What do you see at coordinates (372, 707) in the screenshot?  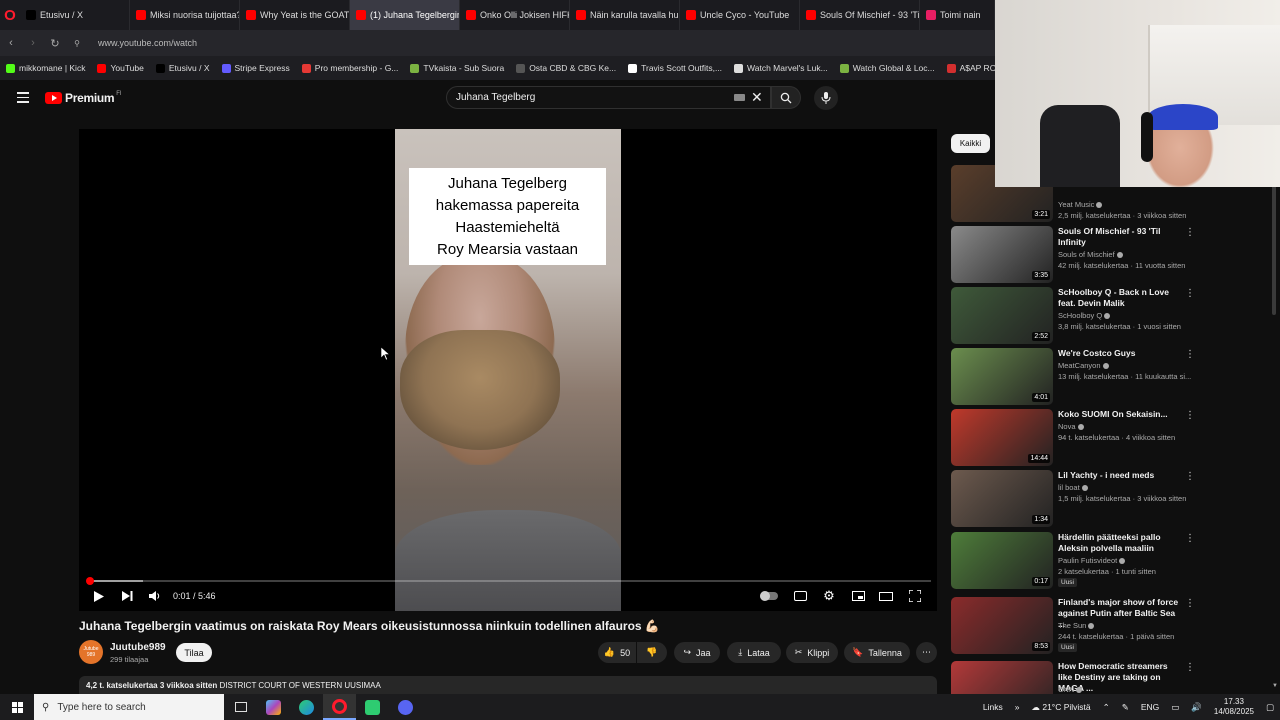 I see `app-button` at bounding box center [372, 707].